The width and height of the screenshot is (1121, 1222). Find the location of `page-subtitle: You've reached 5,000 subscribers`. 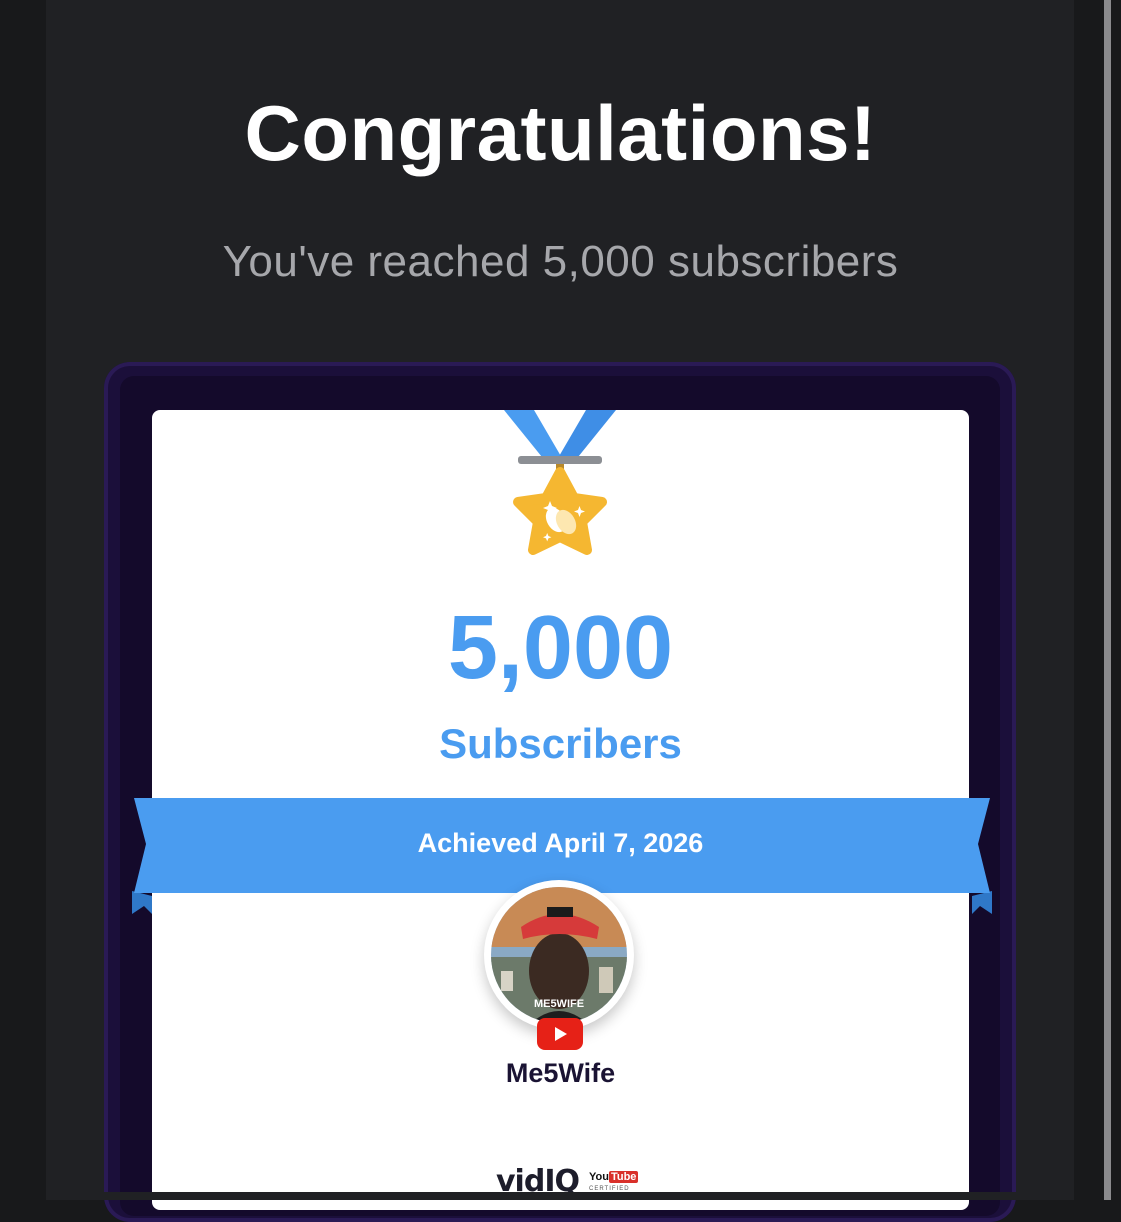

page-subtitle: You've reached 5,000 subscribers is located at coordinates (560, 261).